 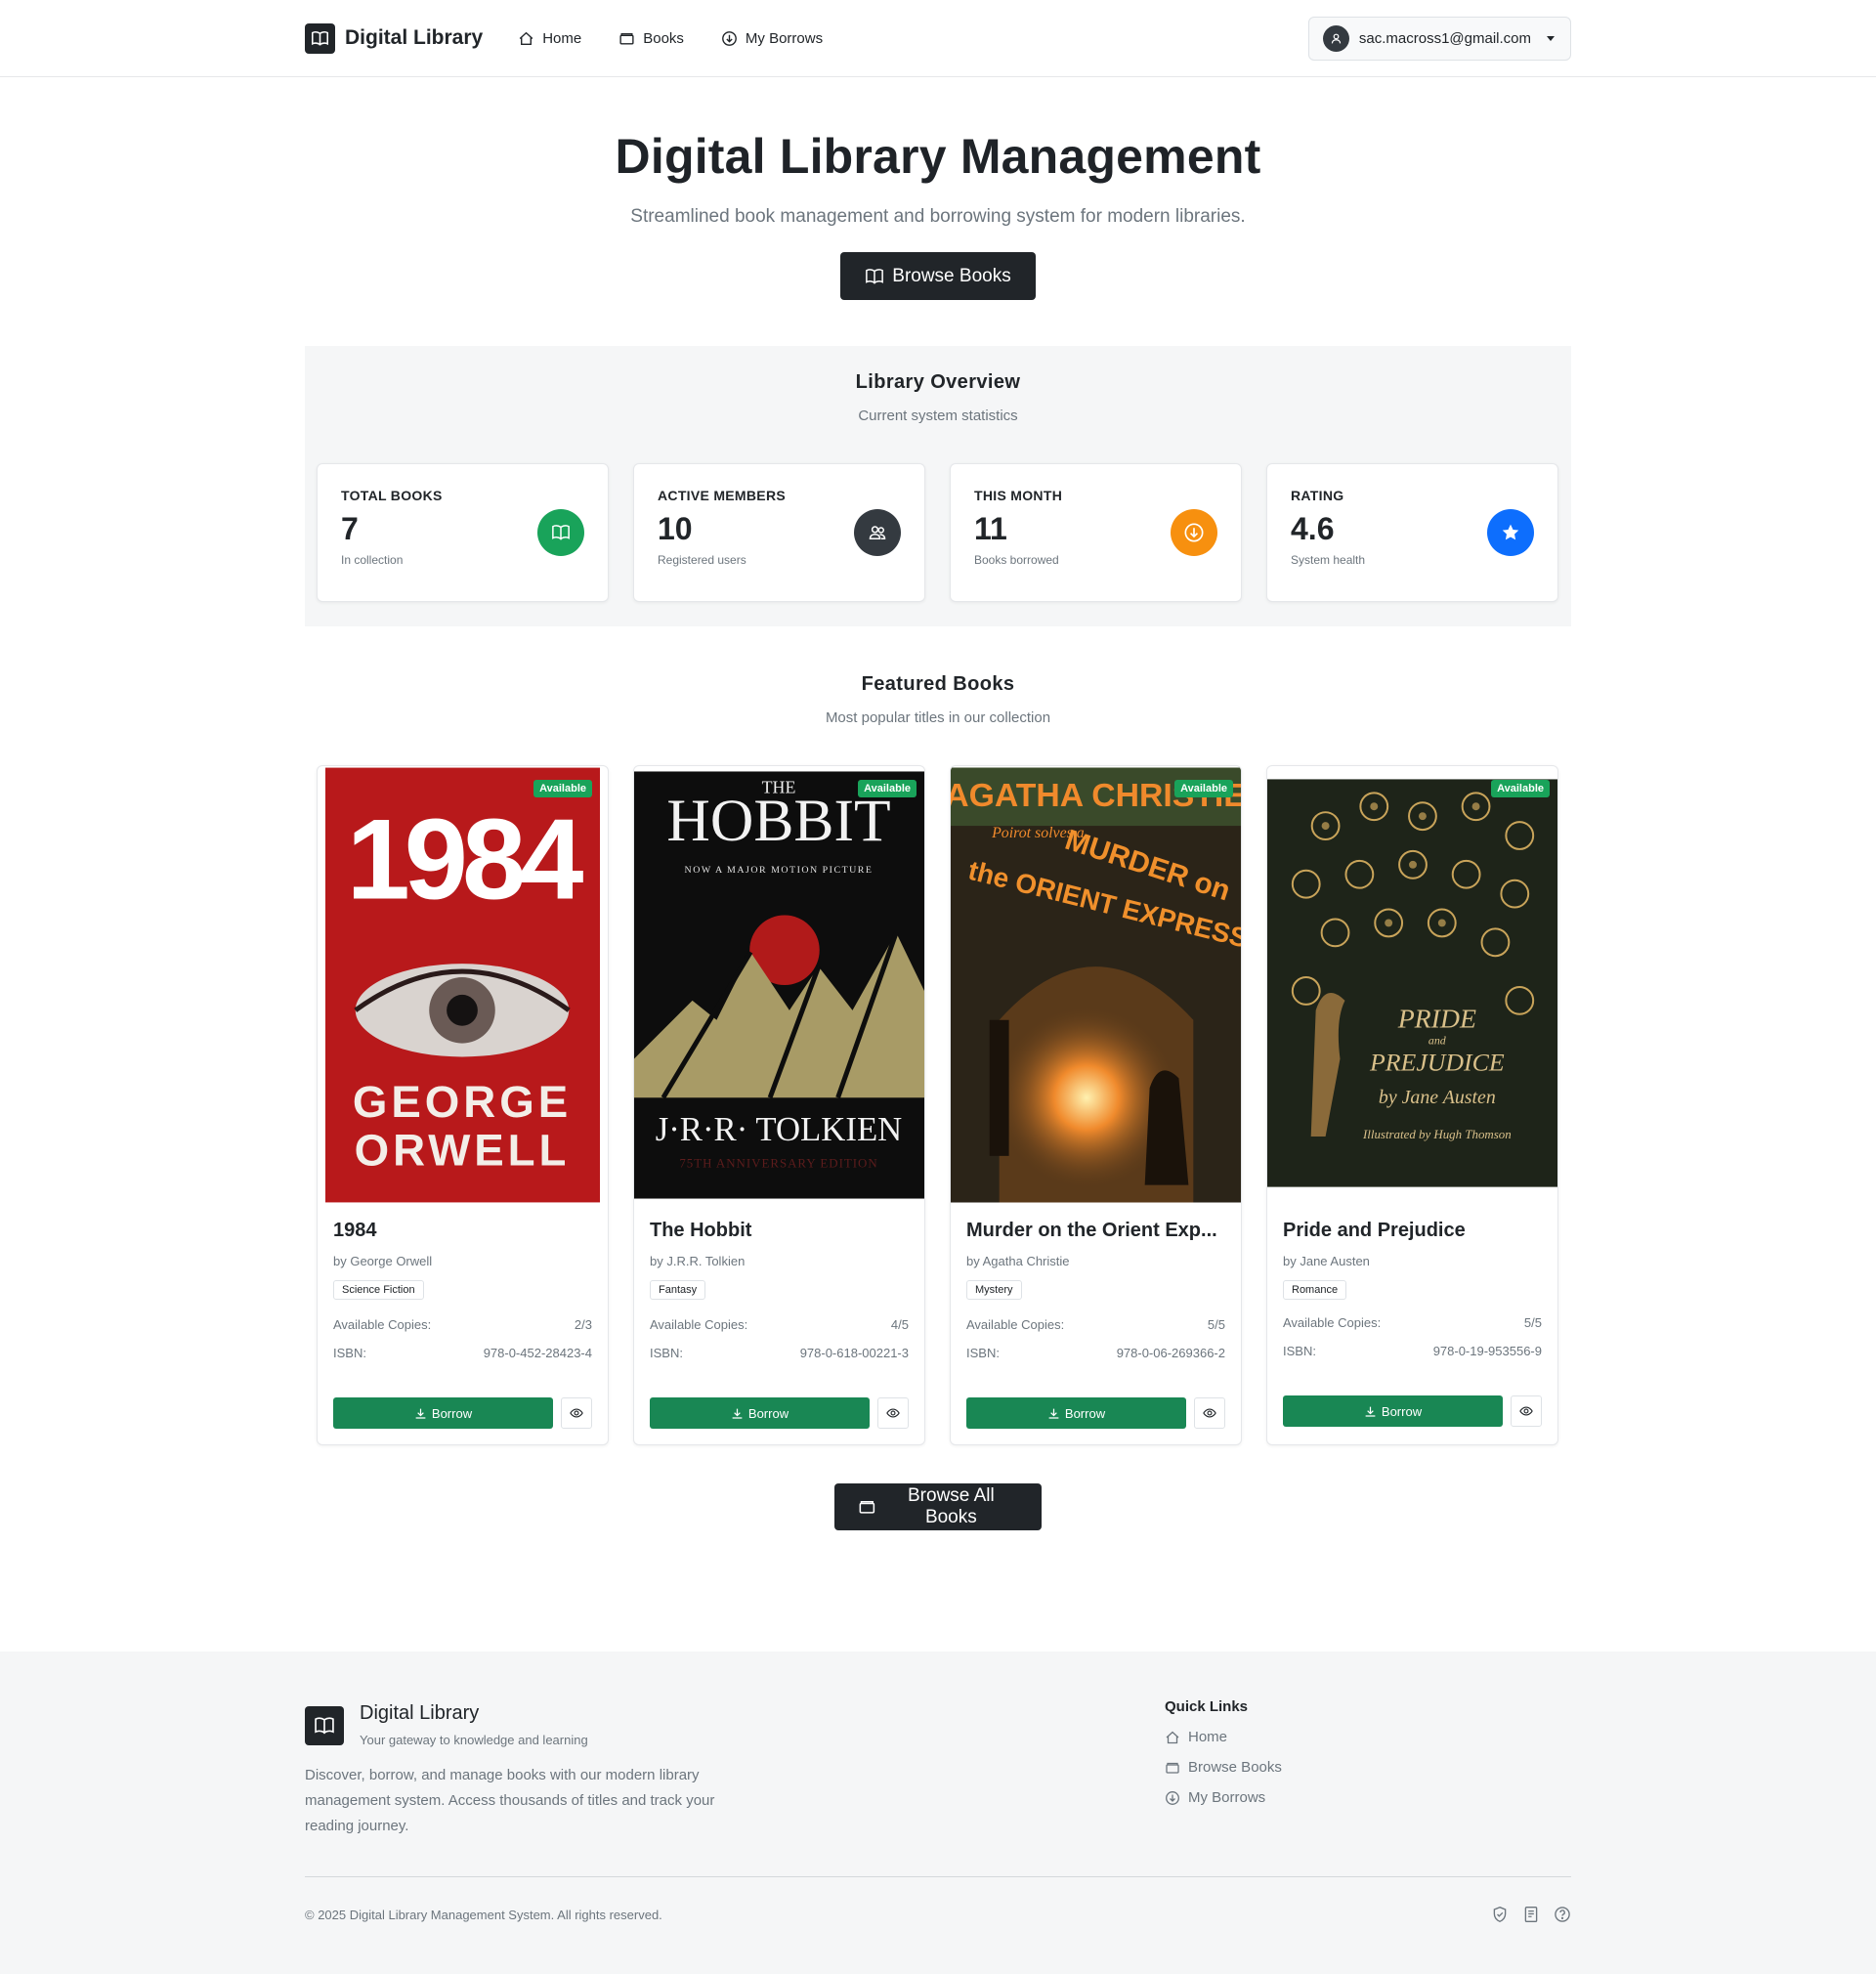 What do you see at coordinates (462, 1102) in the screenshot?
I see `svg-text: GEORGE` at bounding box center [462, 1102].